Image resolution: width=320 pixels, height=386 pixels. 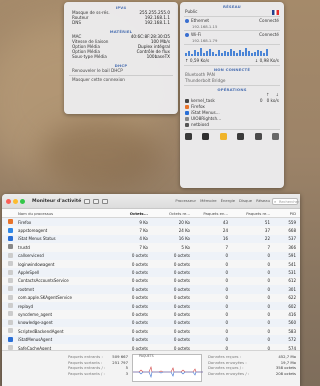 I want to click on interface-status: Connecté, so click(x=269, y=20).